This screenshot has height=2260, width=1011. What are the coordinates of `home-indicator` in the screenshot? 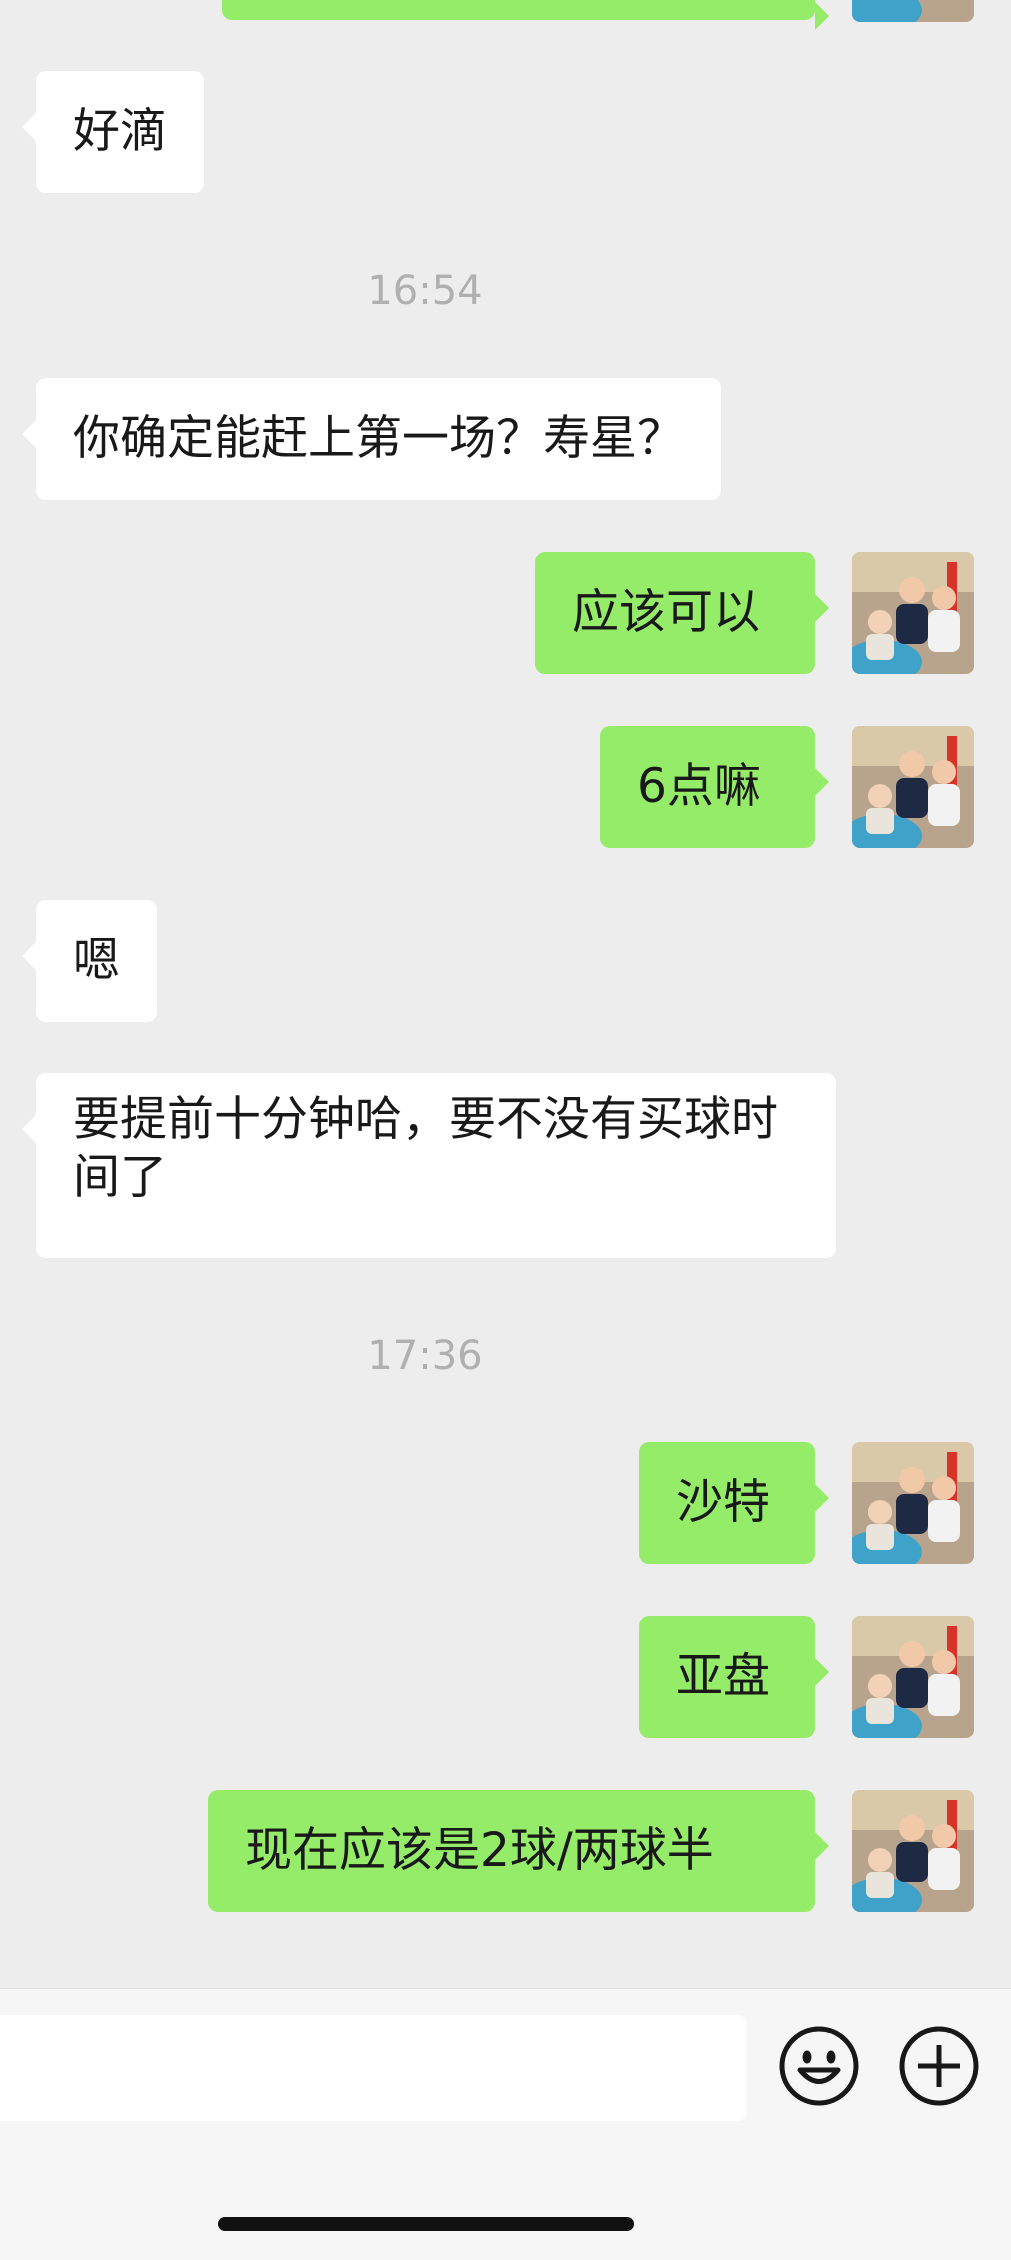 It's located at (426, 2224).